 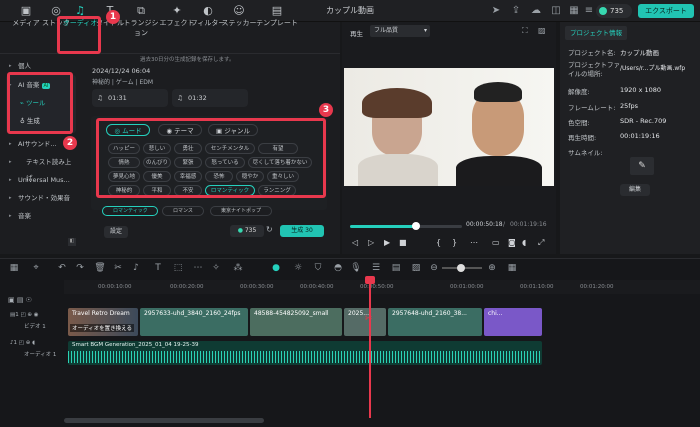 What do you see at coordinates (614, 11) in the screenshot?
I see `credit-balance: 735` at bounding box center [614, 11].